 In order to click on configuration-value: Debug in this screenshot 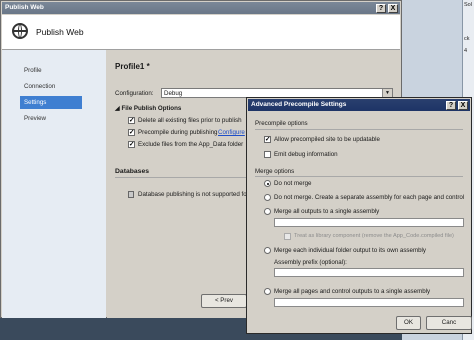, I will do `click(173, 93)`.